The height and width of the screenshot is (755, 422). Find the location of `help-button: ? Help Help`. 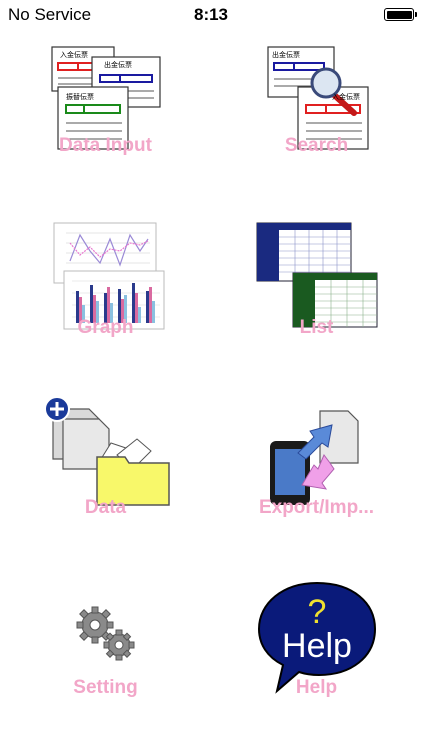

help-button: ? Help Help is located at coordinates (316, 665).